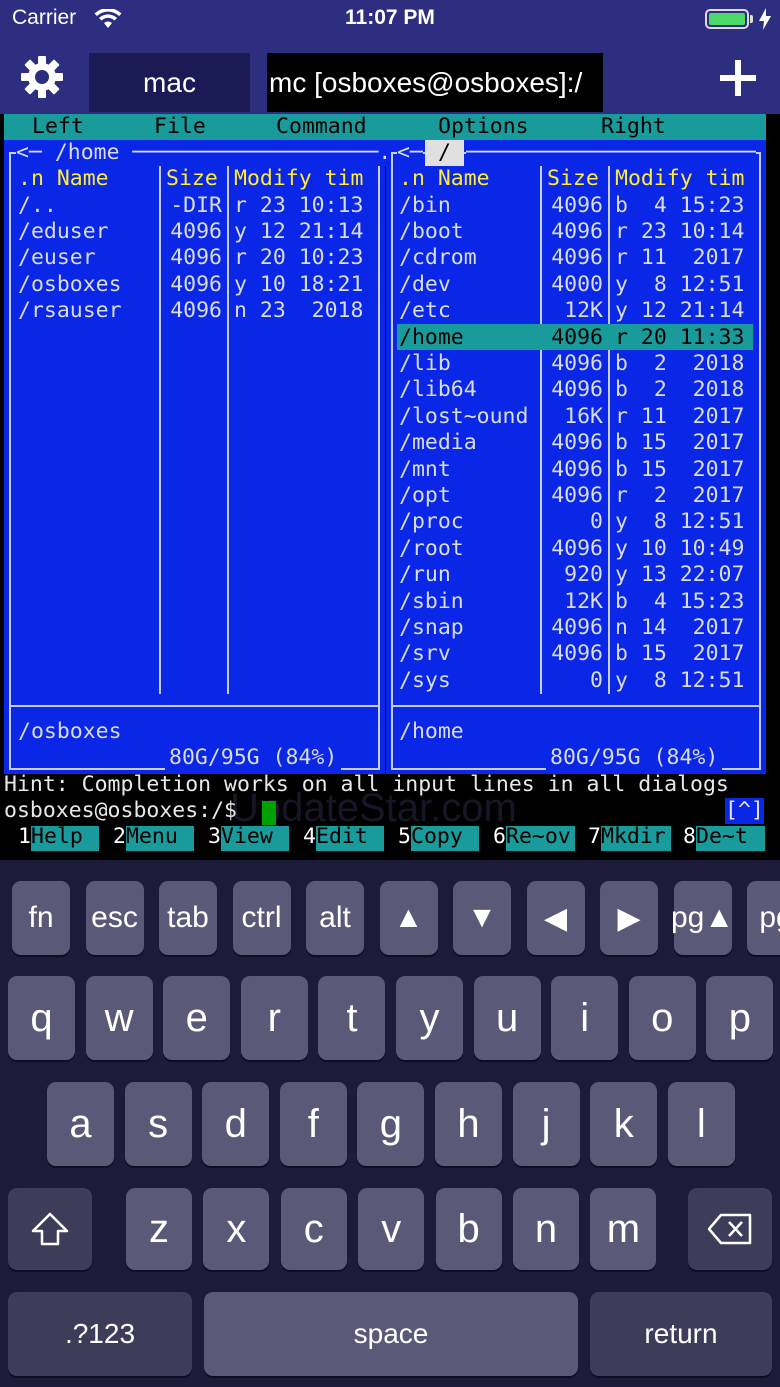 Image resolution: width=780 pixels, height=1387 pixels. Describe the element at coordinates (679, 549) in the screenshot. I see `right-file-row-modified: y 10 10:49` at that location.